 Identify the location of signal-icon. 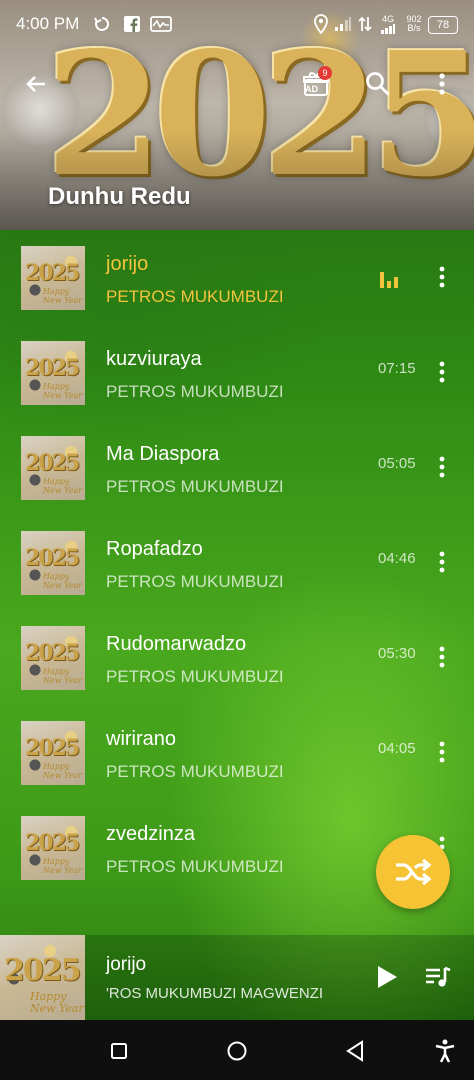
(343, 24).